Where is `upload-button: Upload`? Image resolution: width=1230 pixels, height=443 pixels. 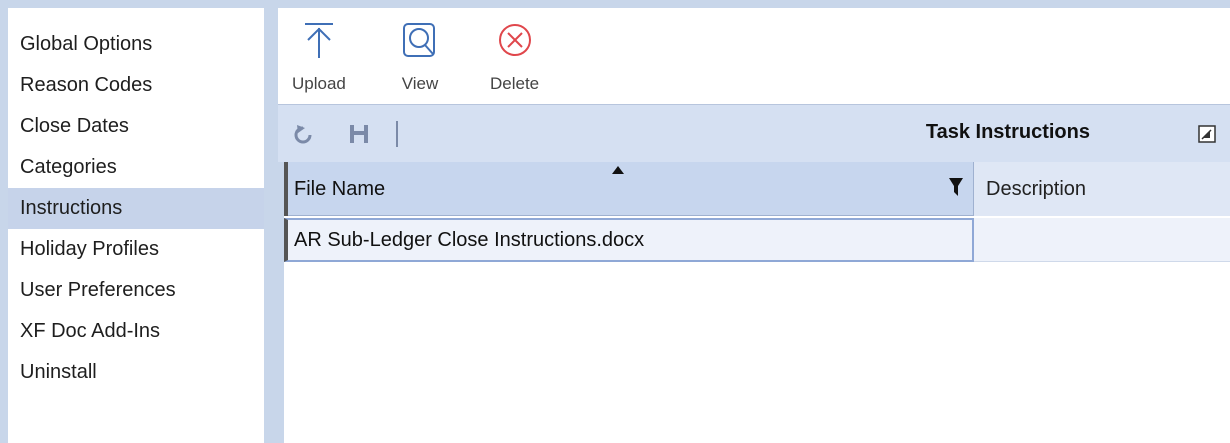 upload-button: Upload is located at coordinates (319, 57).